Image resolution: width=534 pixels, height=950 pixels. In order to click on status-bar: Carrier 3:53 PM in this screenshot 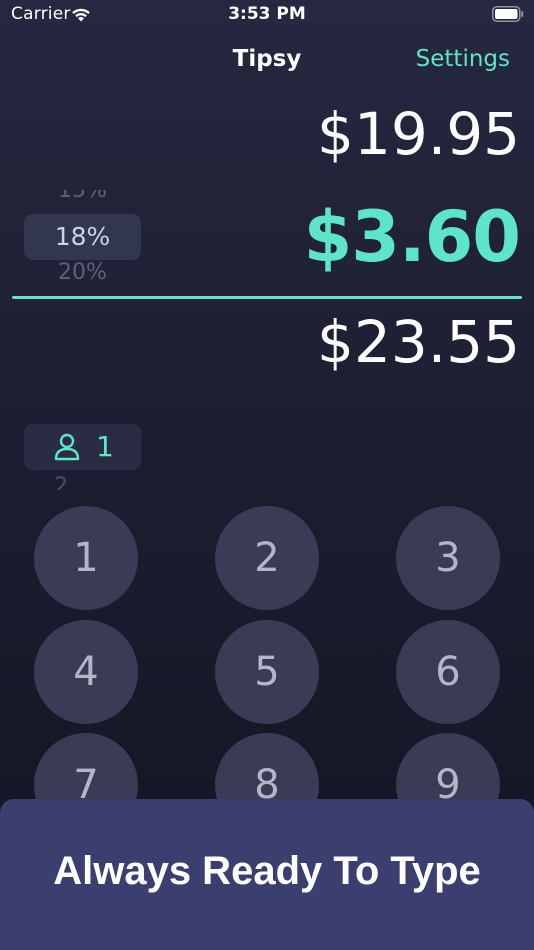, I will do `click(267, 15)`.